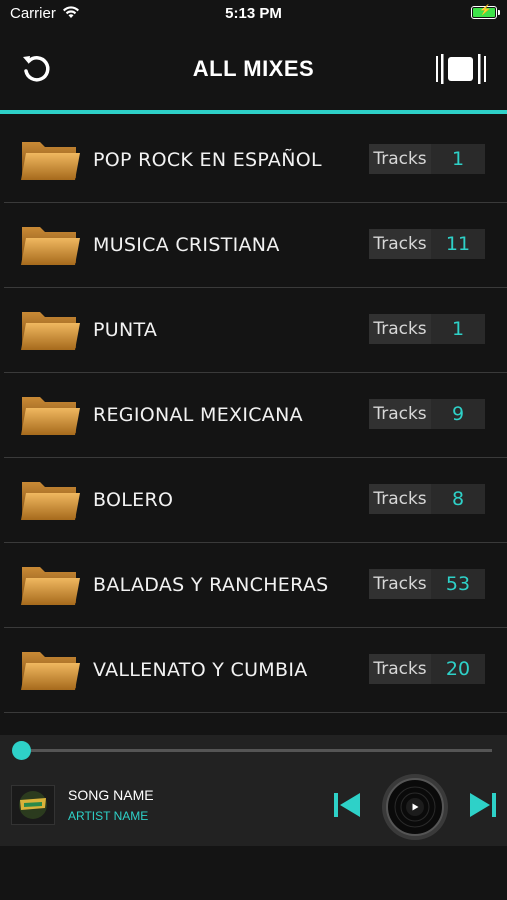 This screenshot has height=900, width=507. I want to click on list-item: PUNTA Tracks 1, so click(255, 330).